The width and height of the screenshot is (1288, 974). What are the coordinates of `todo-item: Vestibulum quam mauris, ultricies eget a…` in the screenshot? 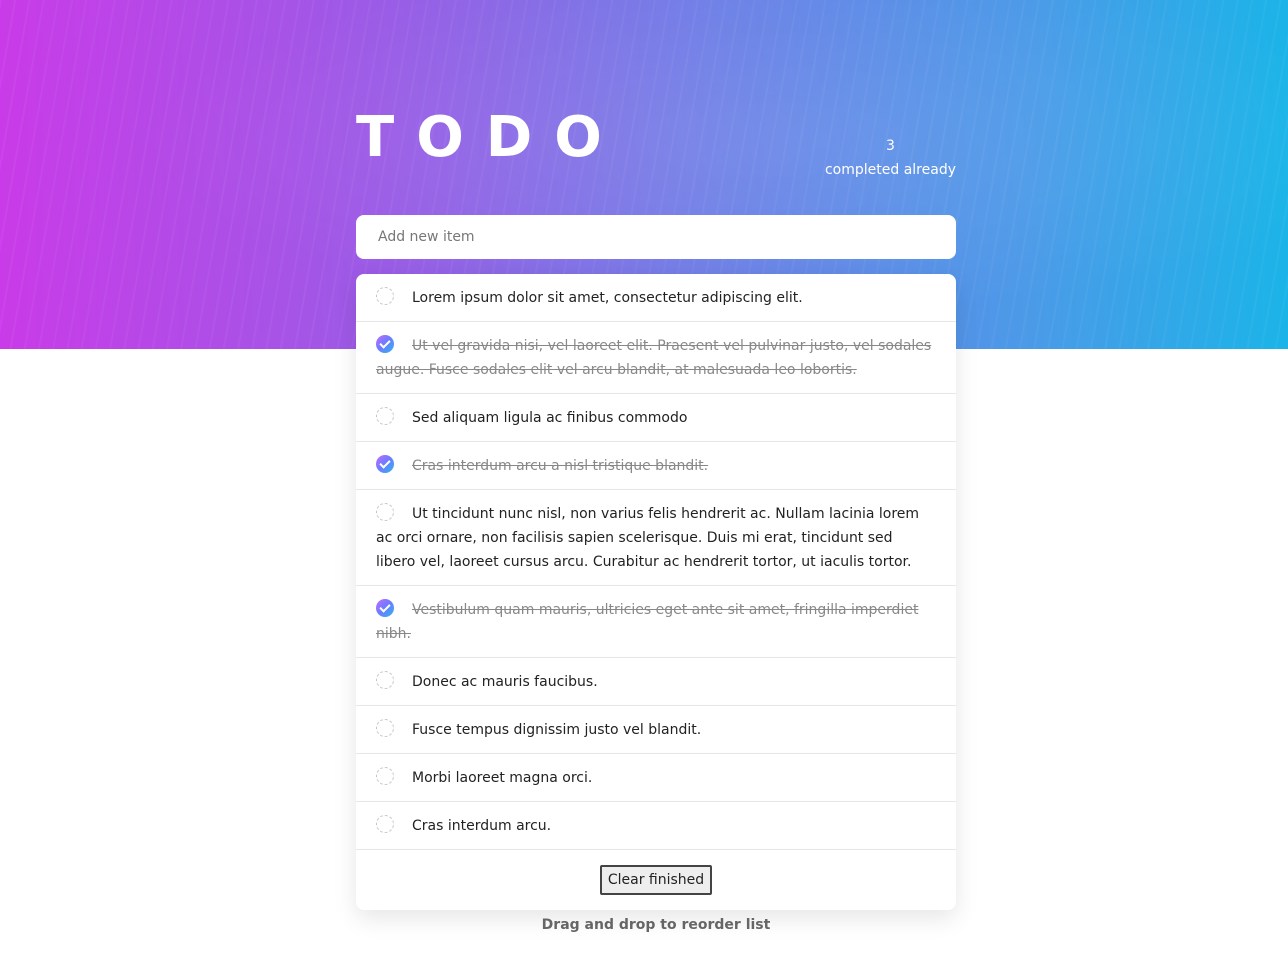 It's located at (656, 622).